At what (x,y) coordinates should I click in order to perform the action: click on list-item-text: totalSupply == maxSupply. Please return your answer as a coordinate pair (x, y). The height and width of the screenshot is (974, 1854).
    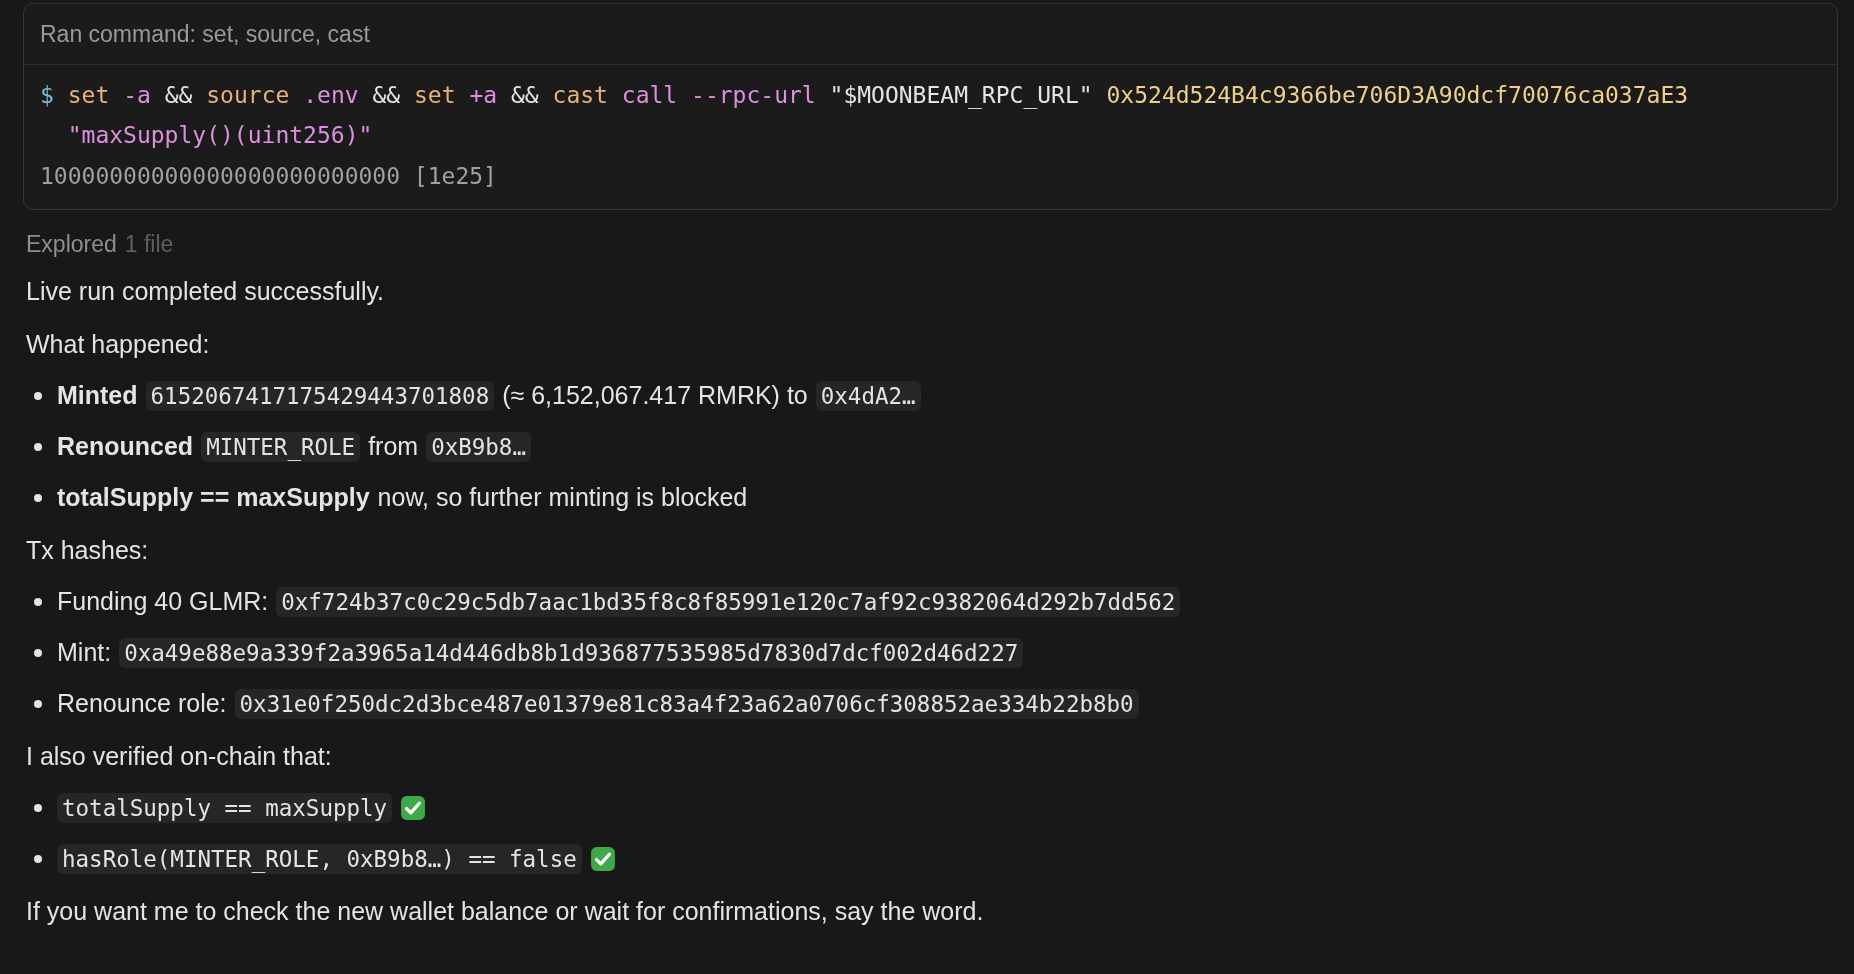
    Looking at the image, I should click on (213, 497).